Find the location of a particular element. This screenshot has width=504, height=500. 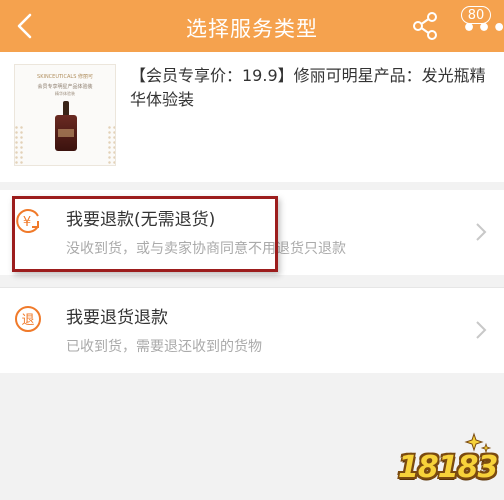

bottle-label is located at coordinates (66, 133).